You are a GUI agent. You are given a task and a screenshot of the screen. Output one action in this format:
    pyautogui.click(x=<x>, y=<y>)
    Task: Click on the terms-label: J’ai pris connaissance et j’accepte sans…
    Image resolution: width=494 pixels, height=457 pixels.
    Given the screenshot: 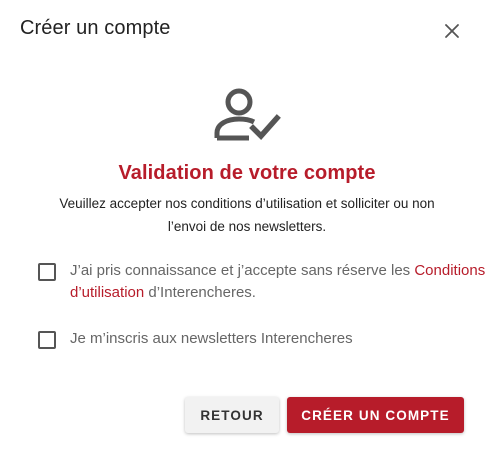 What is the action you would take?
    pyautogui.click(x=282, y=282)
    